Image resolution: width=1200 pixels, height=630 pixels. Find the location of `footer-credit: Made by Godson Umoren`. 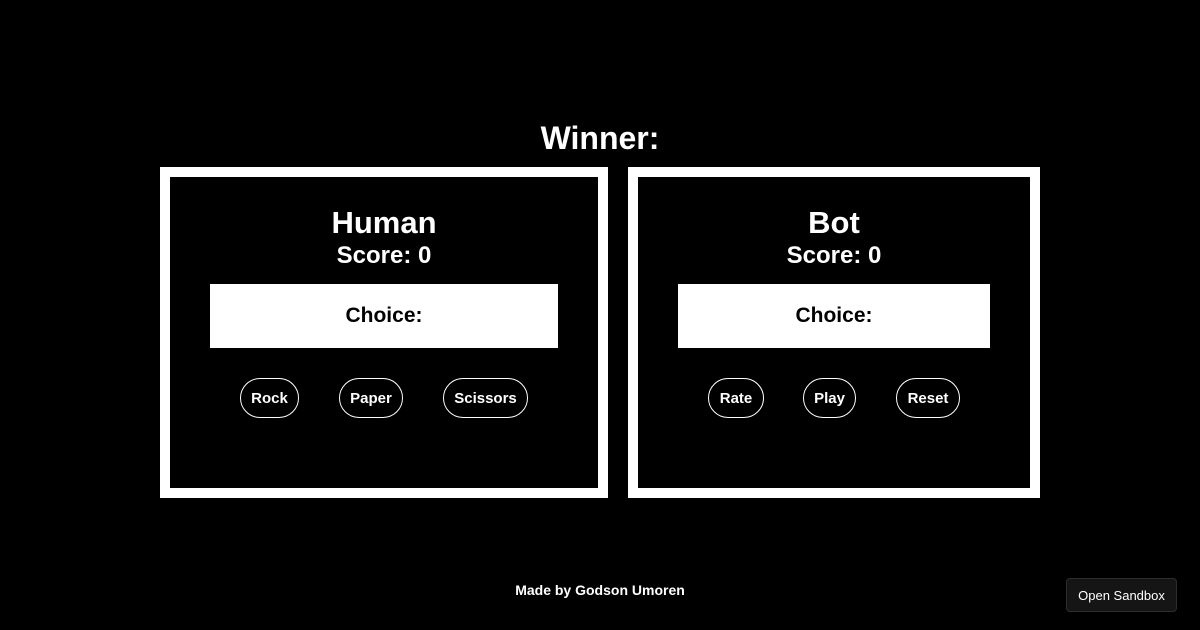

footer-credit: Made by Godson Umoren is located at coordinates (600, 590).